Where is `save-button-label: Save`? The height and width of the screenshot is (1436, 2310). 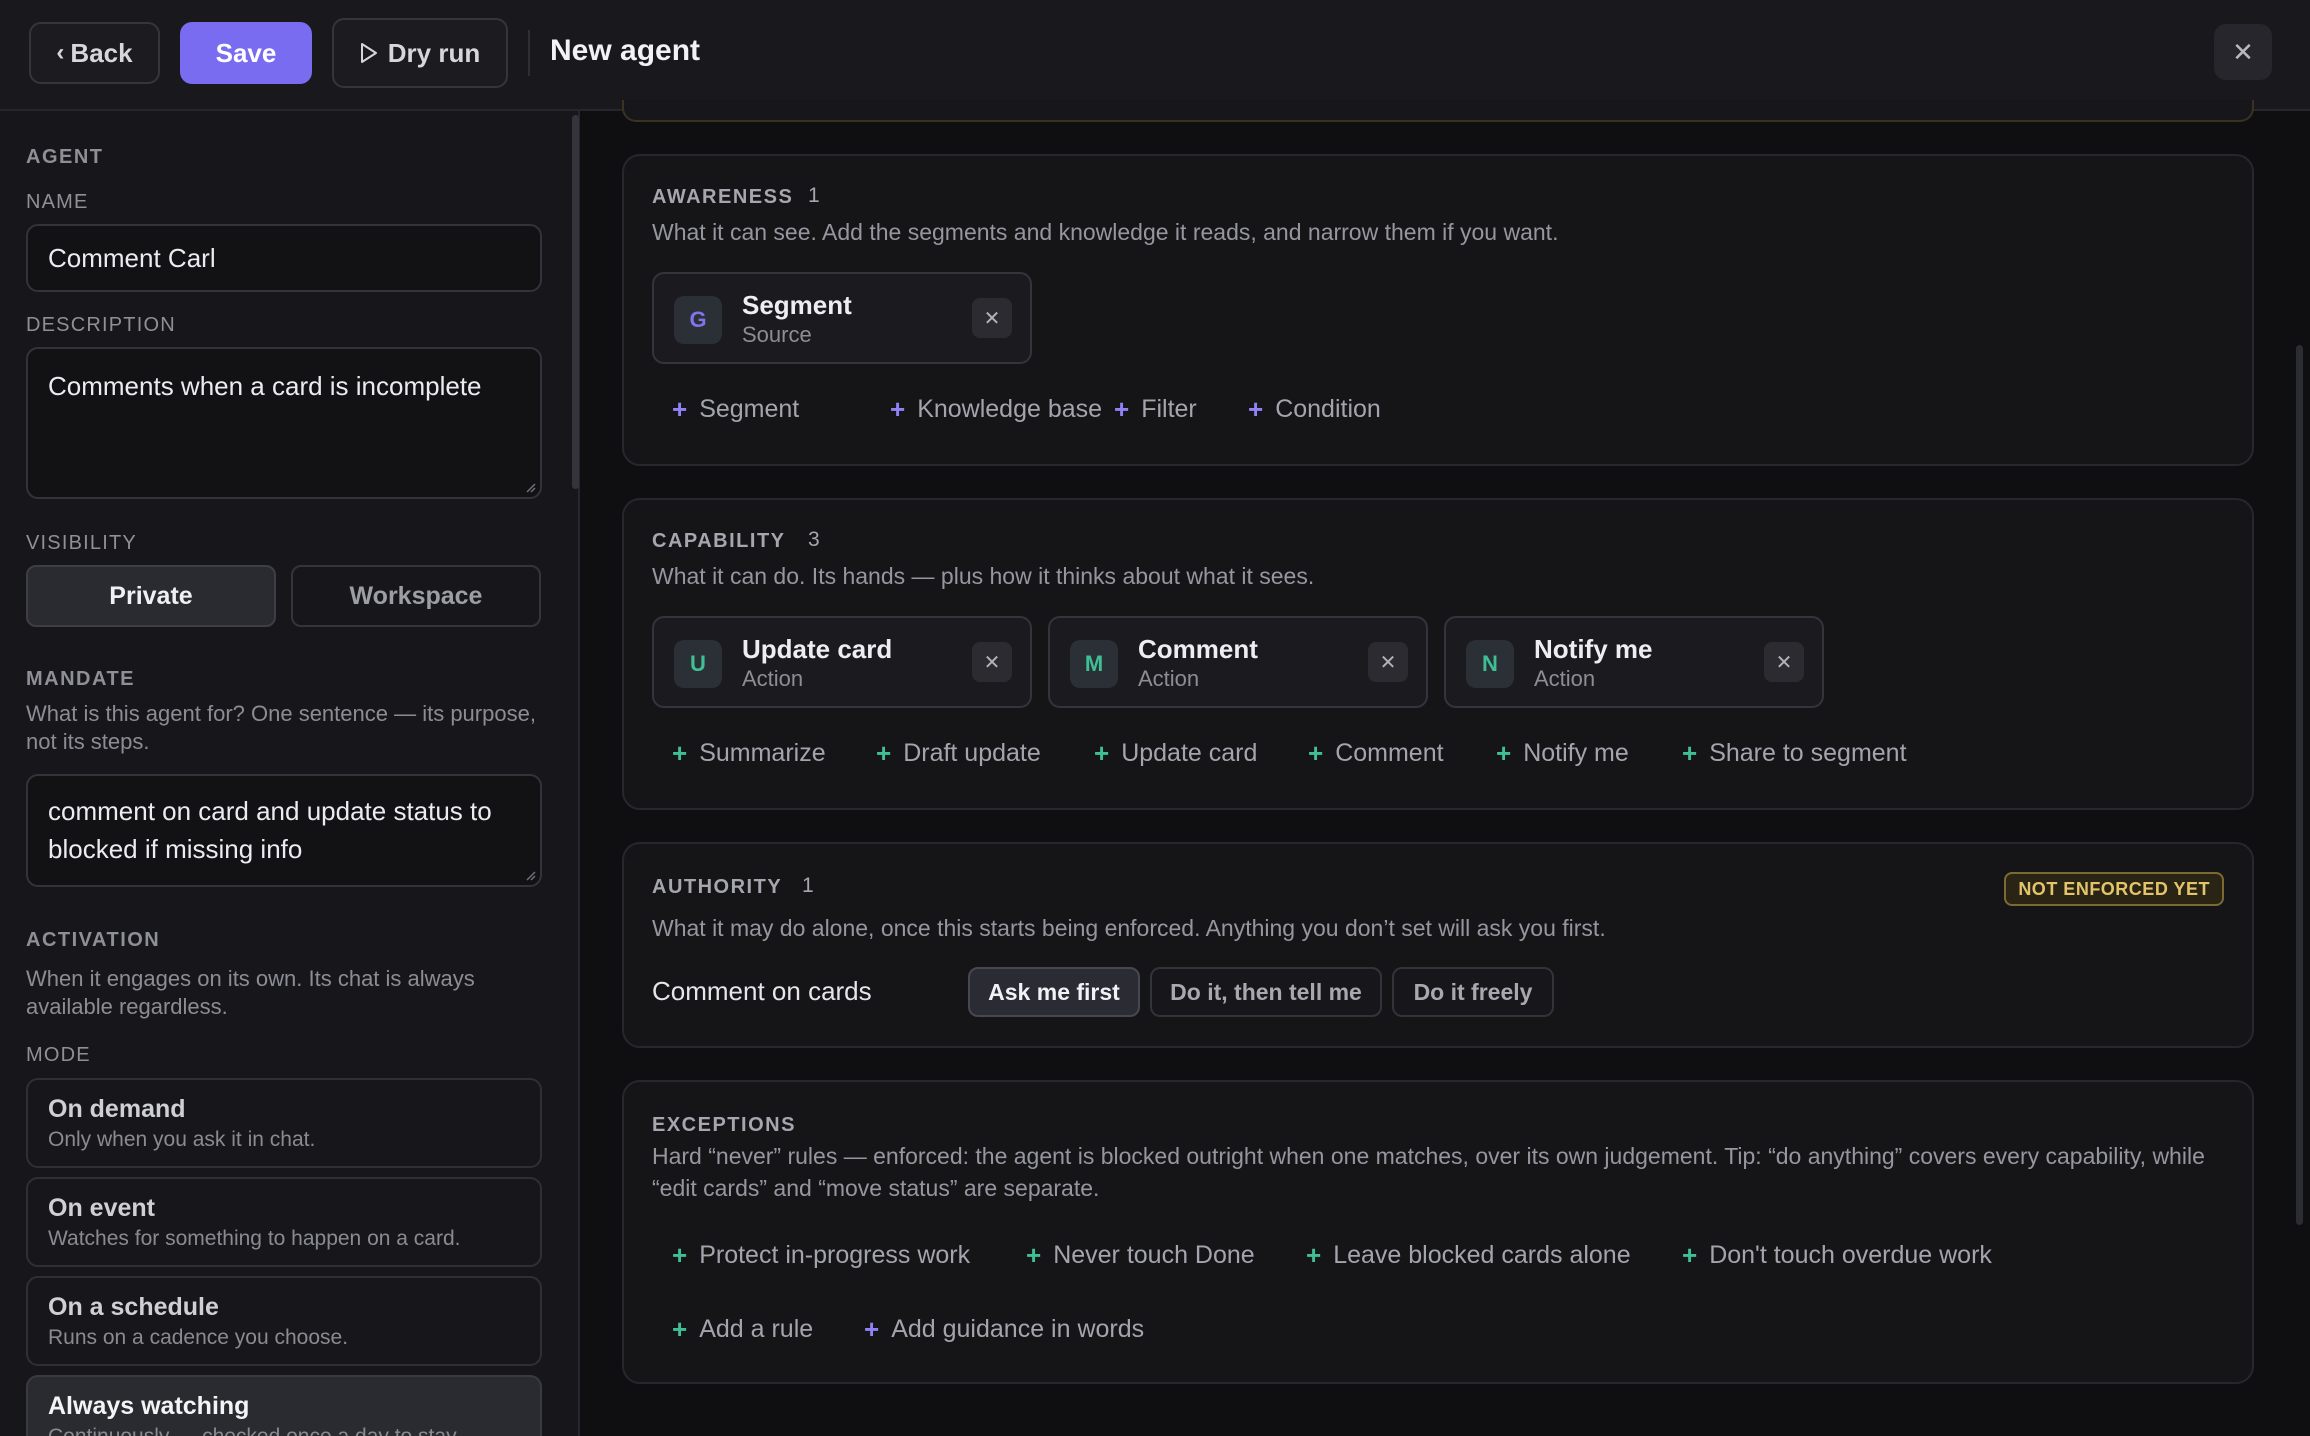
save-button-label: Save is located at coordinates (246, 52).